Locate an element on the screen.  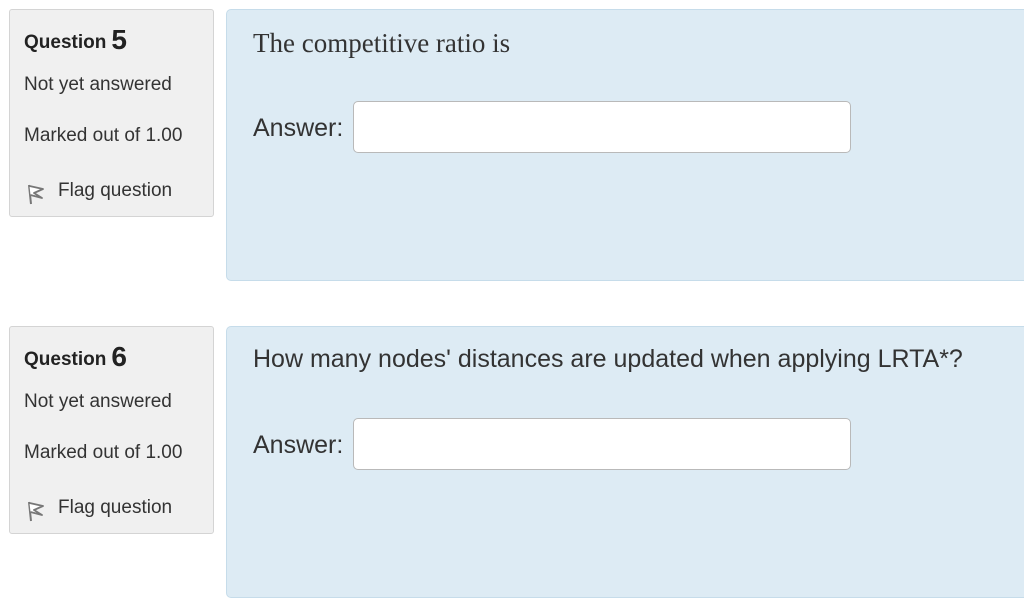
question-number-value: 6 is located at coordinates (119, 356).